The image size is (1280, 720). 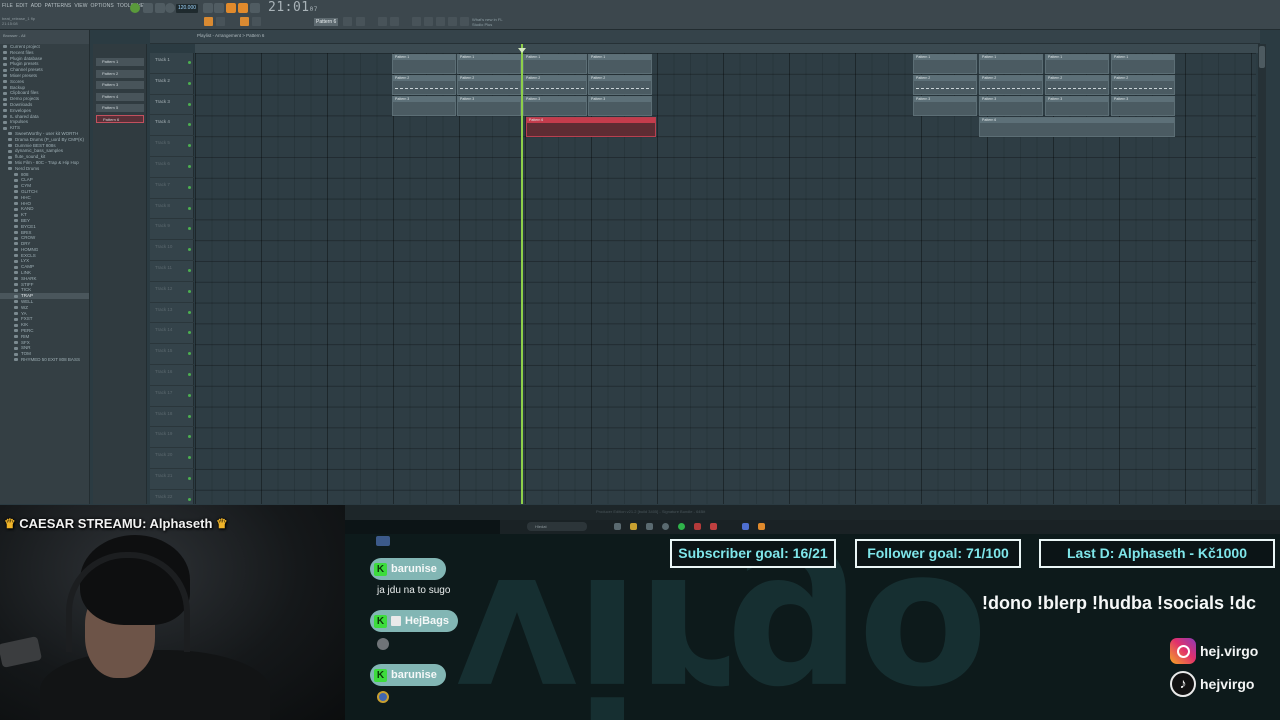 I want to click on paint-tool-icon, so click(x=220, y=21).